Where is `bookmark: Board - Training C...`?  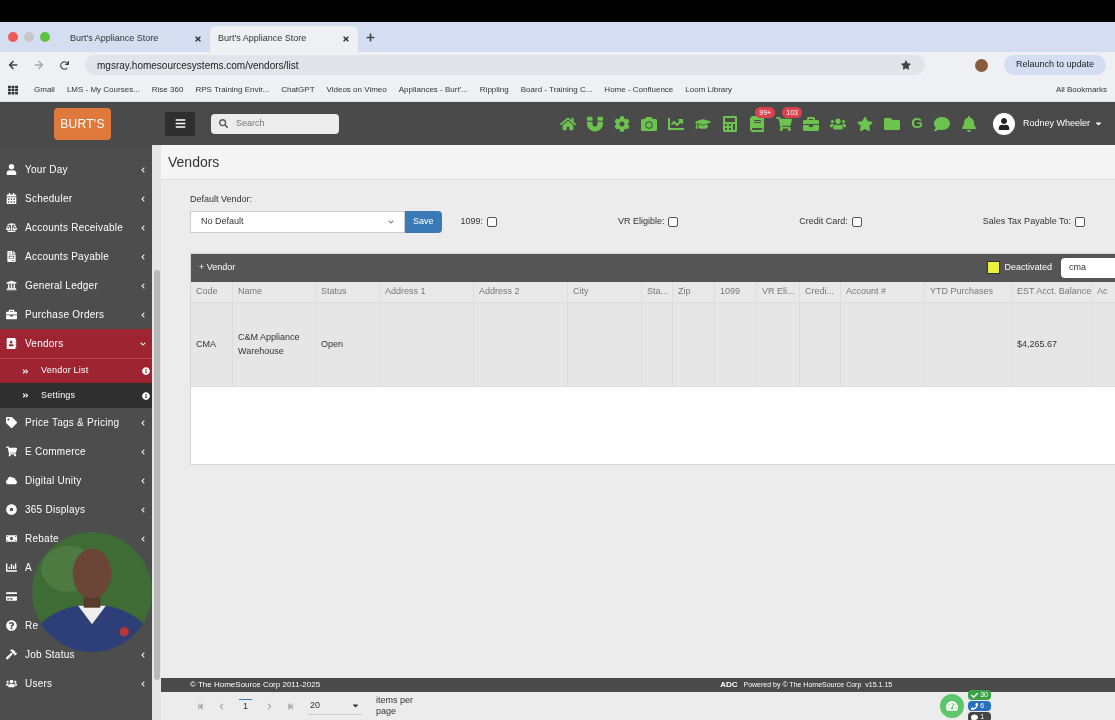 bookmark: Board - Training C... is located at coordinates (556, 89).